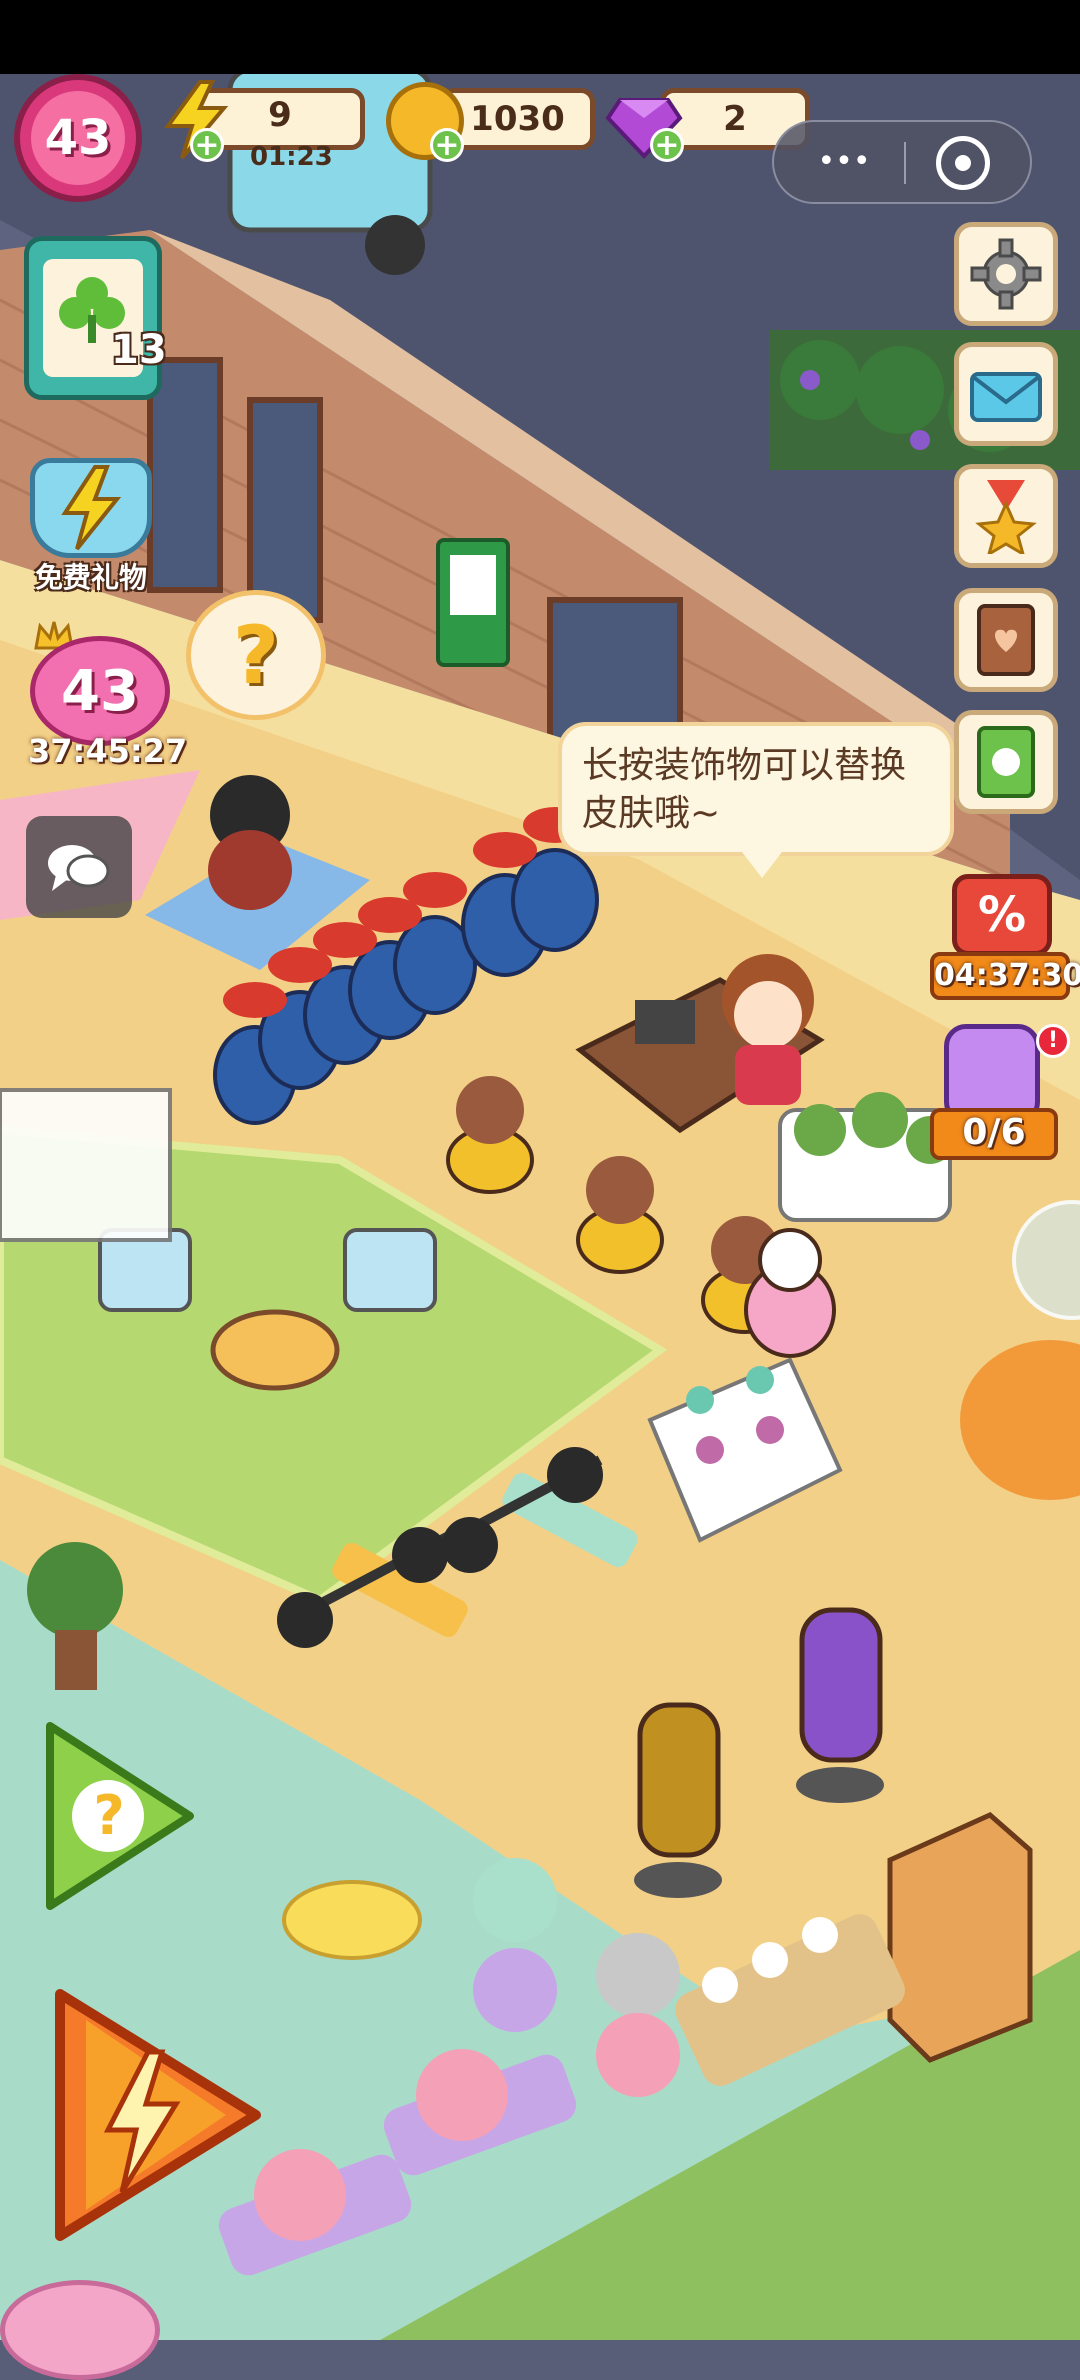  I want to click on collection-book-button, so click(1006, 640).